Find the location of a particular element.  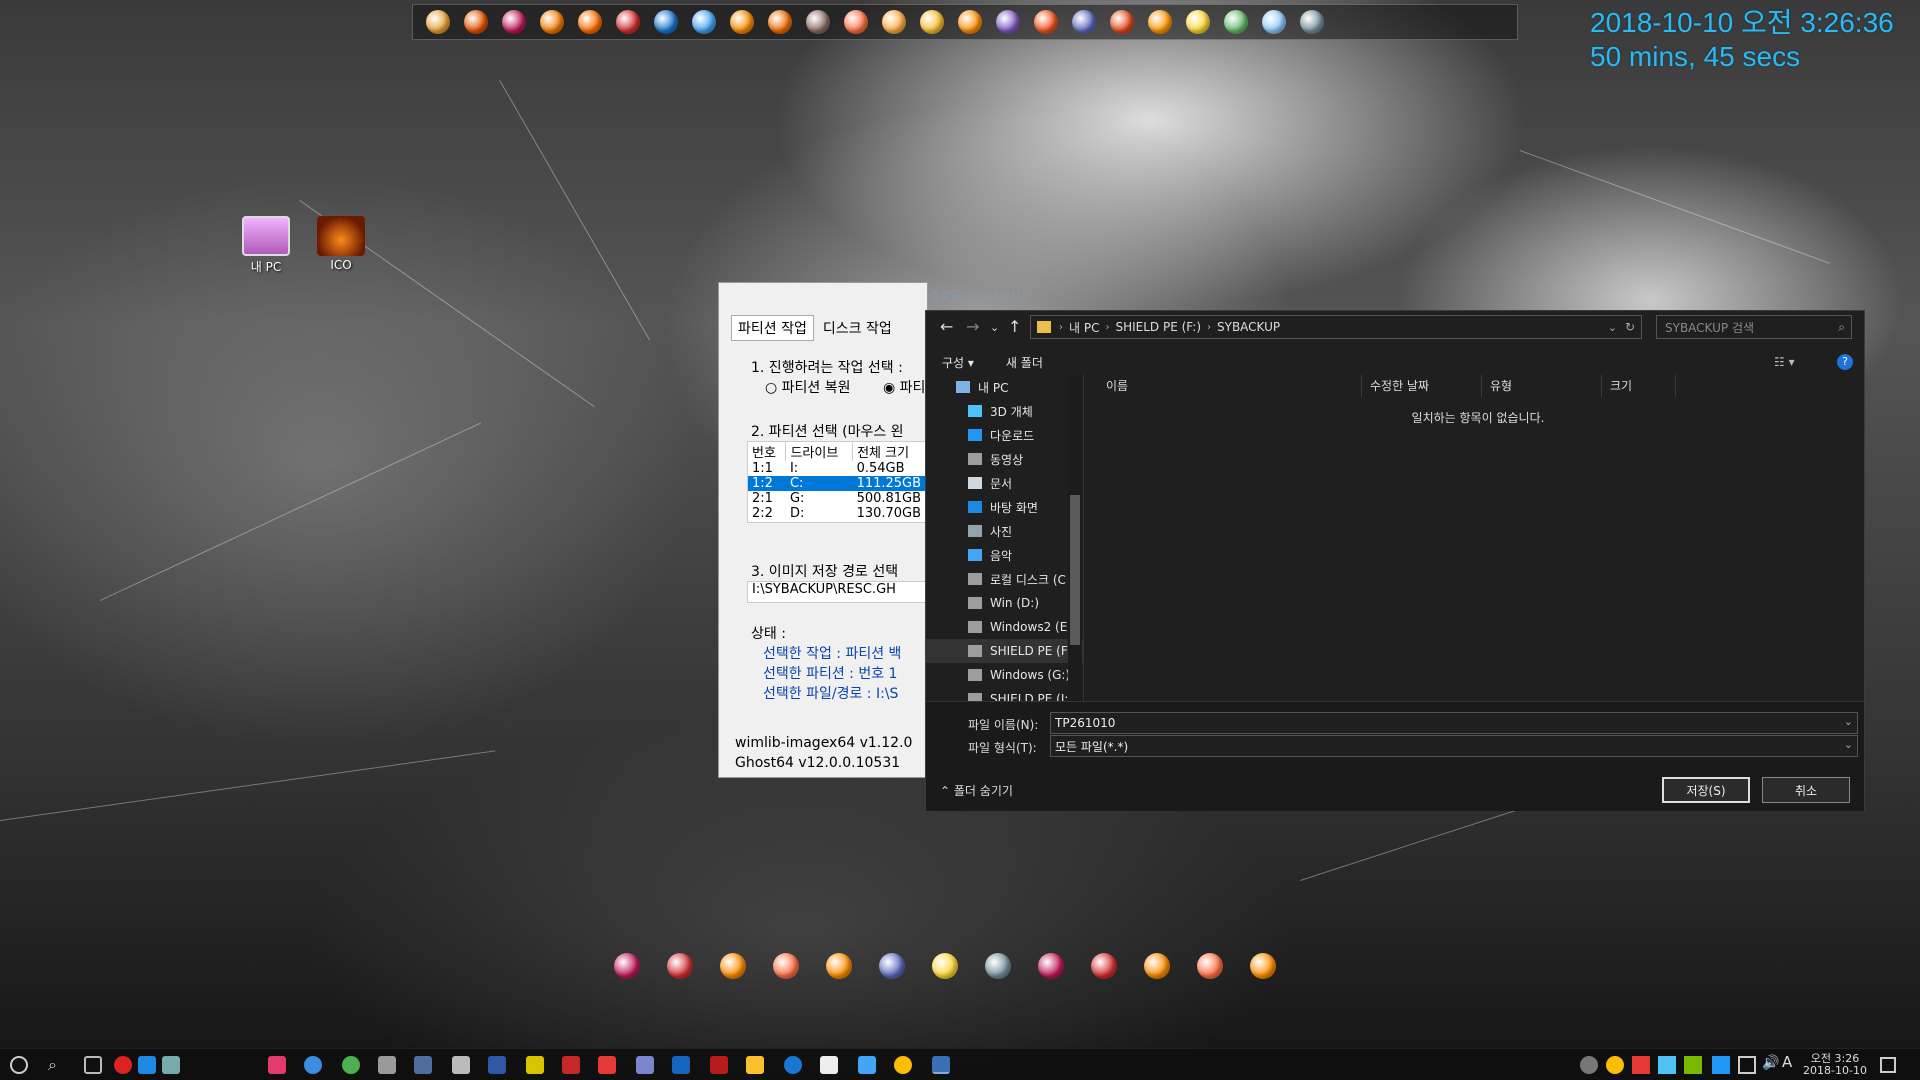

back-icon: ← is located at coordinates (946, 326).